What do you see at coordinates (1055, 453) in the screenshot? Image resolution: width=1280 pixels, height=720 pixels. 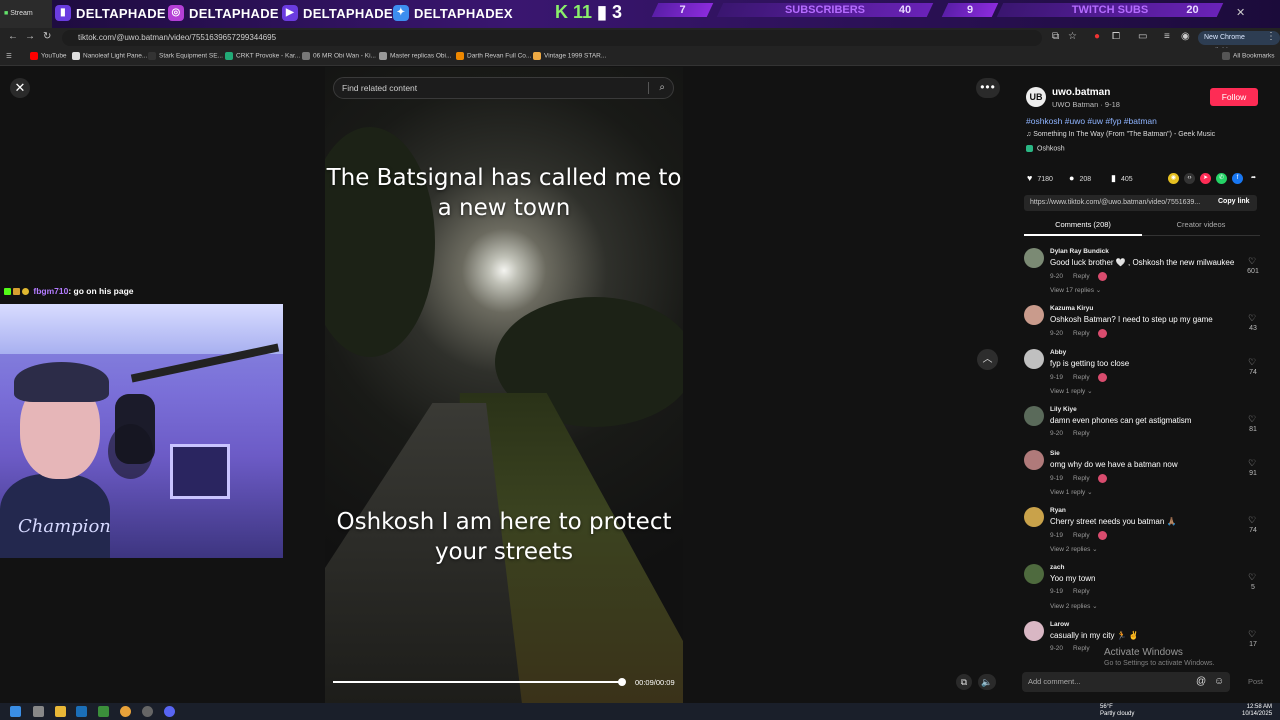 I see `commenter-name: Sie` at bounding box center [1055, 453].